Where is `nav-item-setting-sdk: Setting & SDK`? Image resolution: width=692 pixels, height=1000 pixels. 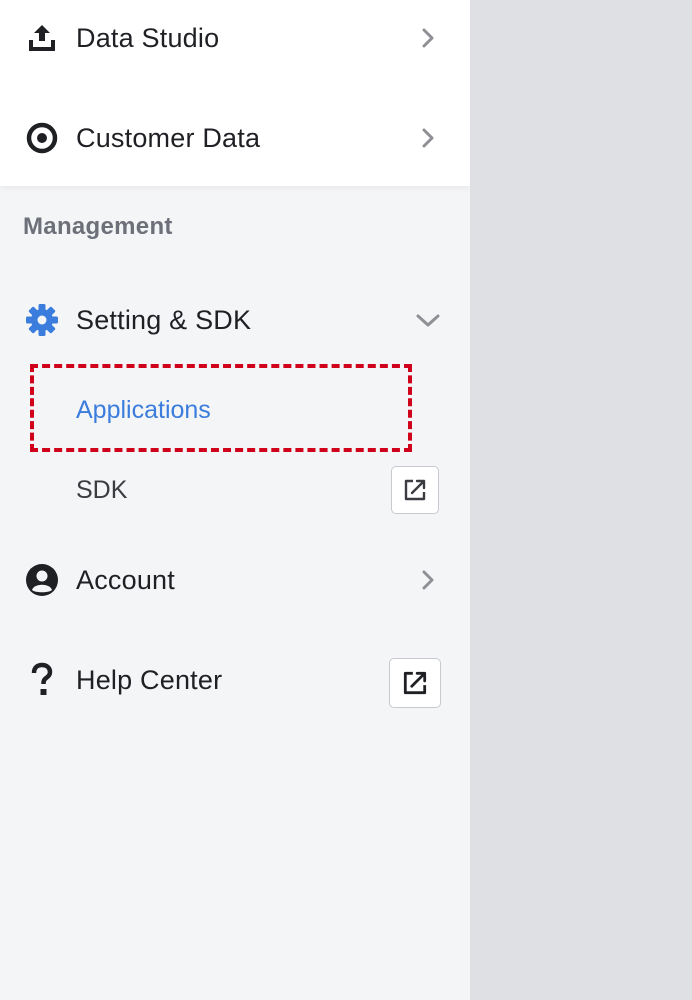
nav-item-setting-sdk: Setting & SDK is located at coordinates (235, 320).